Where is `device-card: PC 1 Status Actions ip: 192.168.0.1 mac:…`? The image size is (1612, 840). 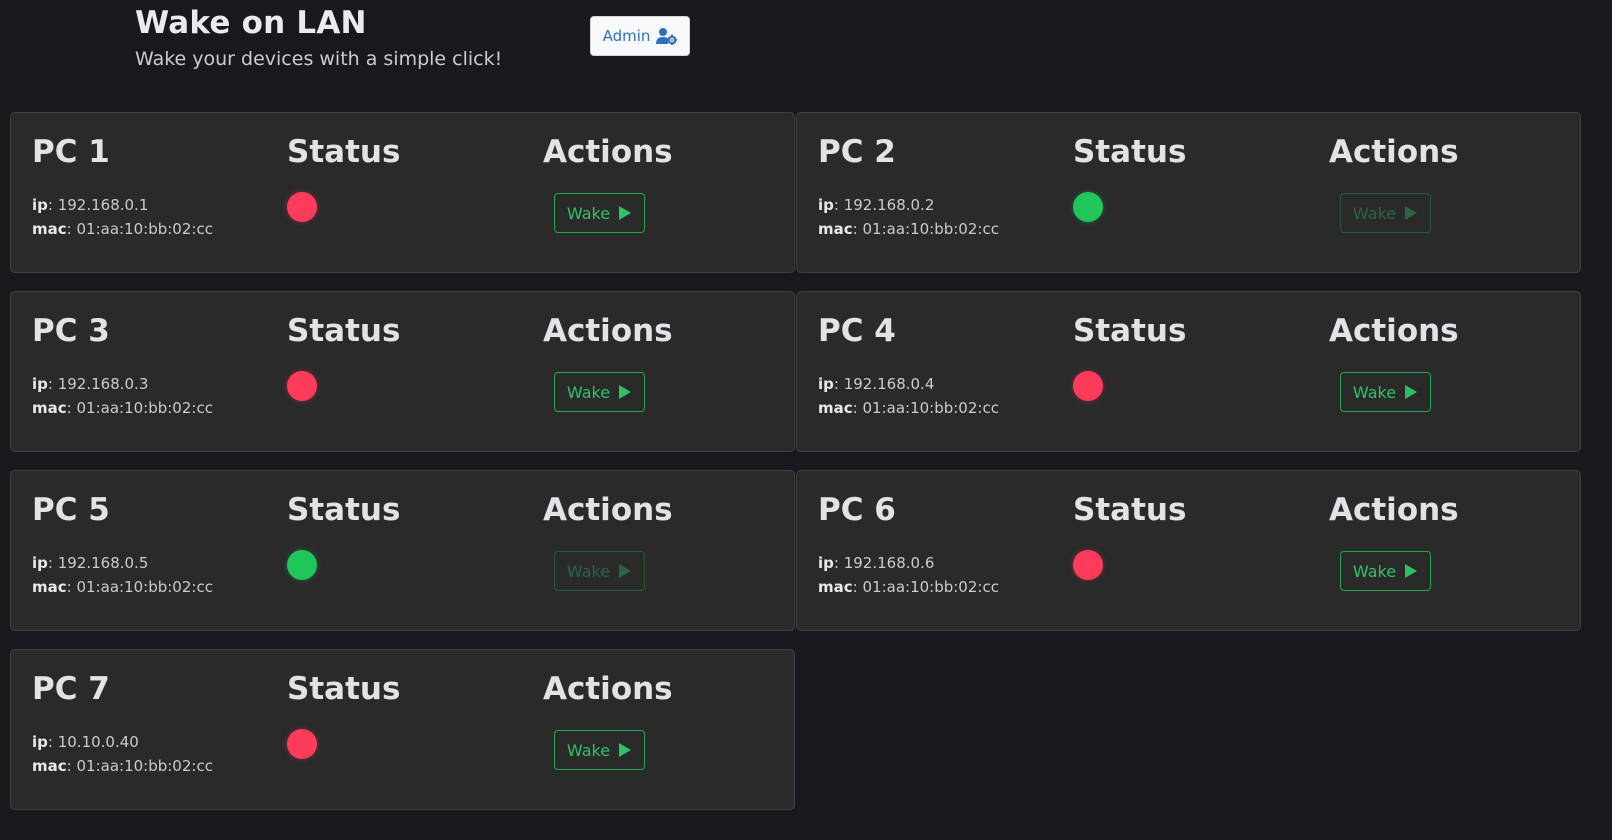 device-card: PC 1 Status Actions ip: 192.168.0.1 mac:… is located at coordinates (402, 192).